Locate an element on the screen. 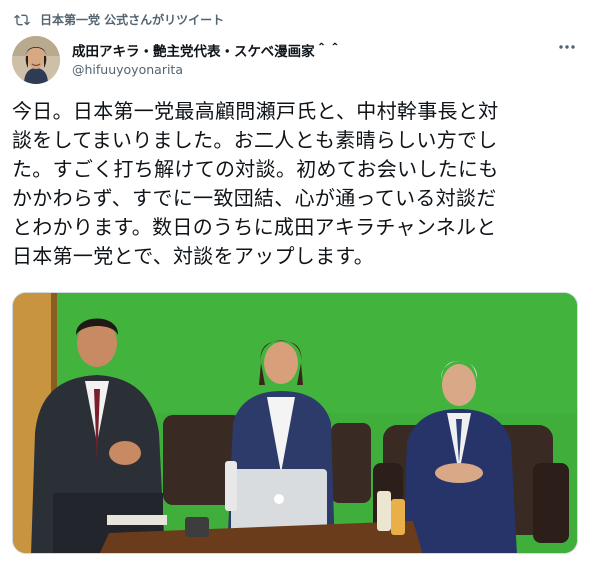 The image size is (594, 567). retweet-context: 日本第一党 公式さんがリツイート is located at coordinates (119, 19).